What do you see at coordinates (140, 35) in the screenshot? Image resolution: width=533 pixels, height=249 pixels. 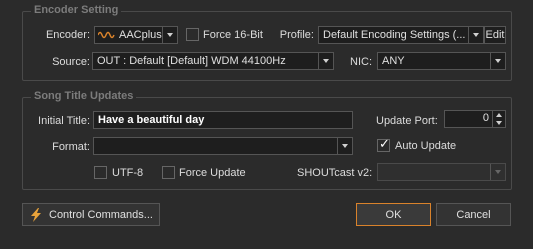 I see `encoder-value: AACplus` at bounding box center [140, 35].